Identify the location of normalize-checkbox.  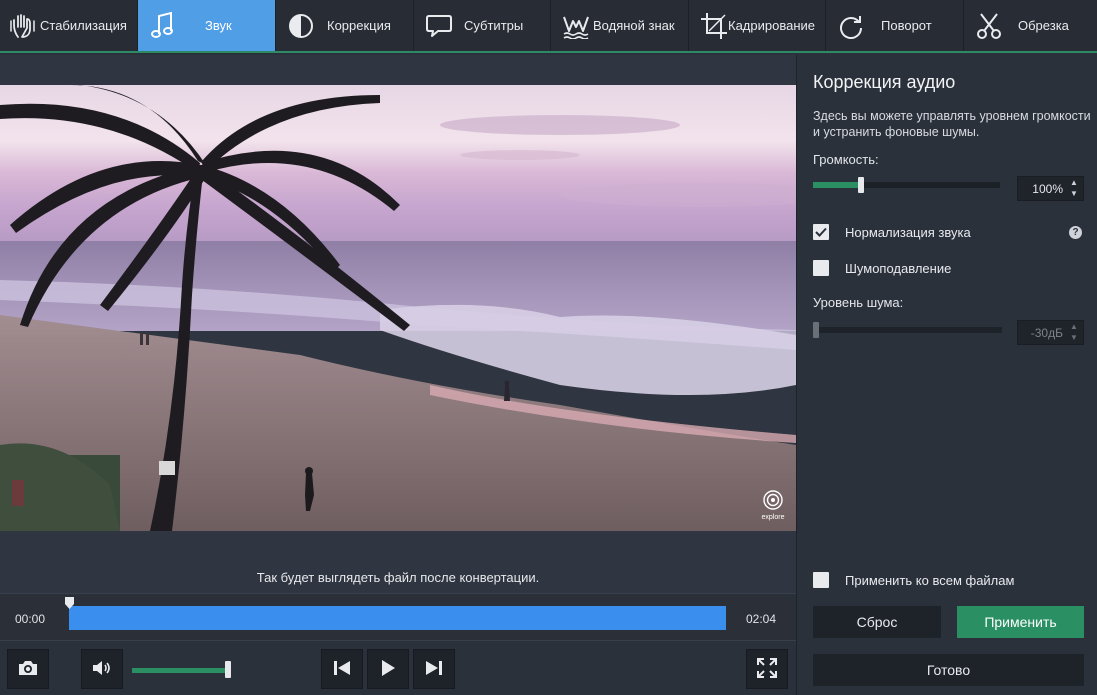
(821, 232).